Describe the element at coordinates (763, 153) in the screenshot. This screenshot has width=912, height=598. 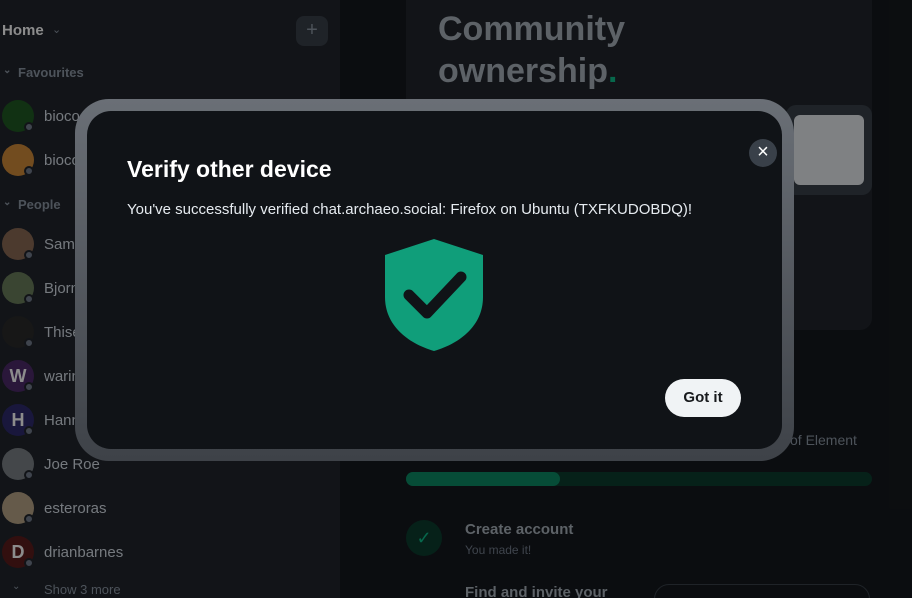
I see `close-icon: ×` at that location.